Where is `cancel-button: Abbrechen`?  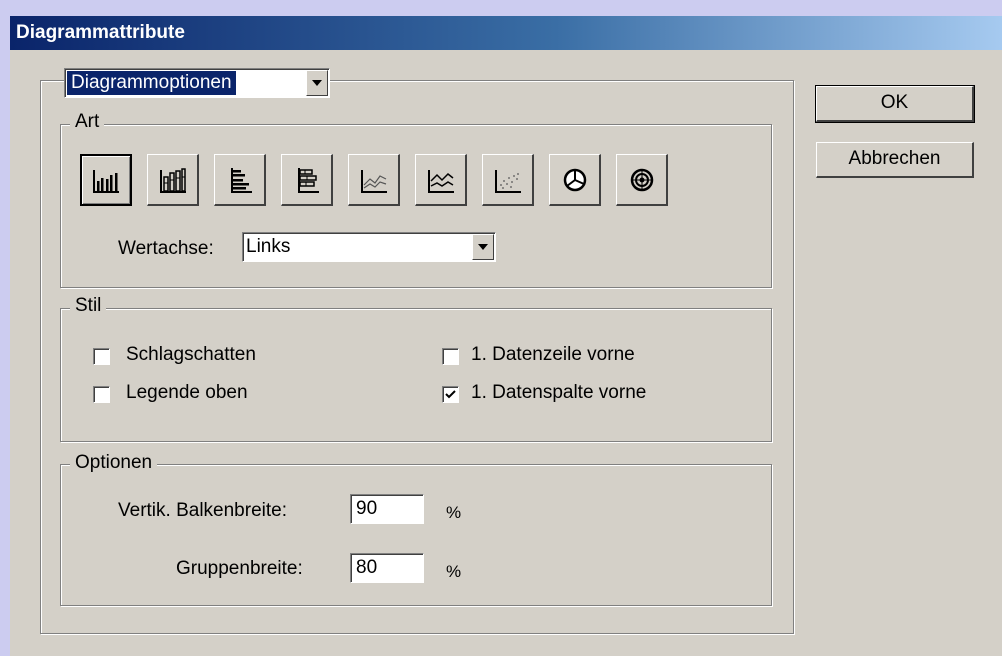
cancel-button: Abbrechen is located at coordinates (895, 160).